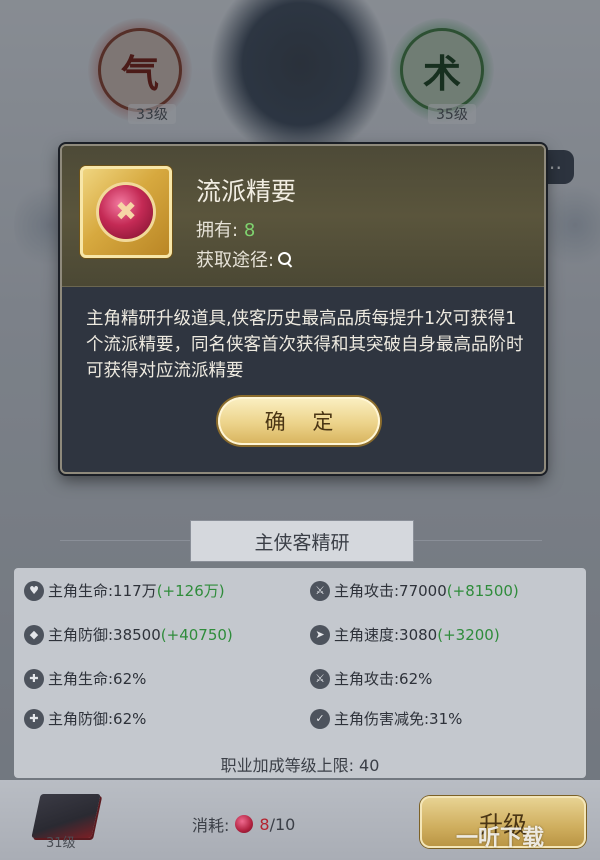  I want to click on stat-bonus: (+126万), so click(190, 591).